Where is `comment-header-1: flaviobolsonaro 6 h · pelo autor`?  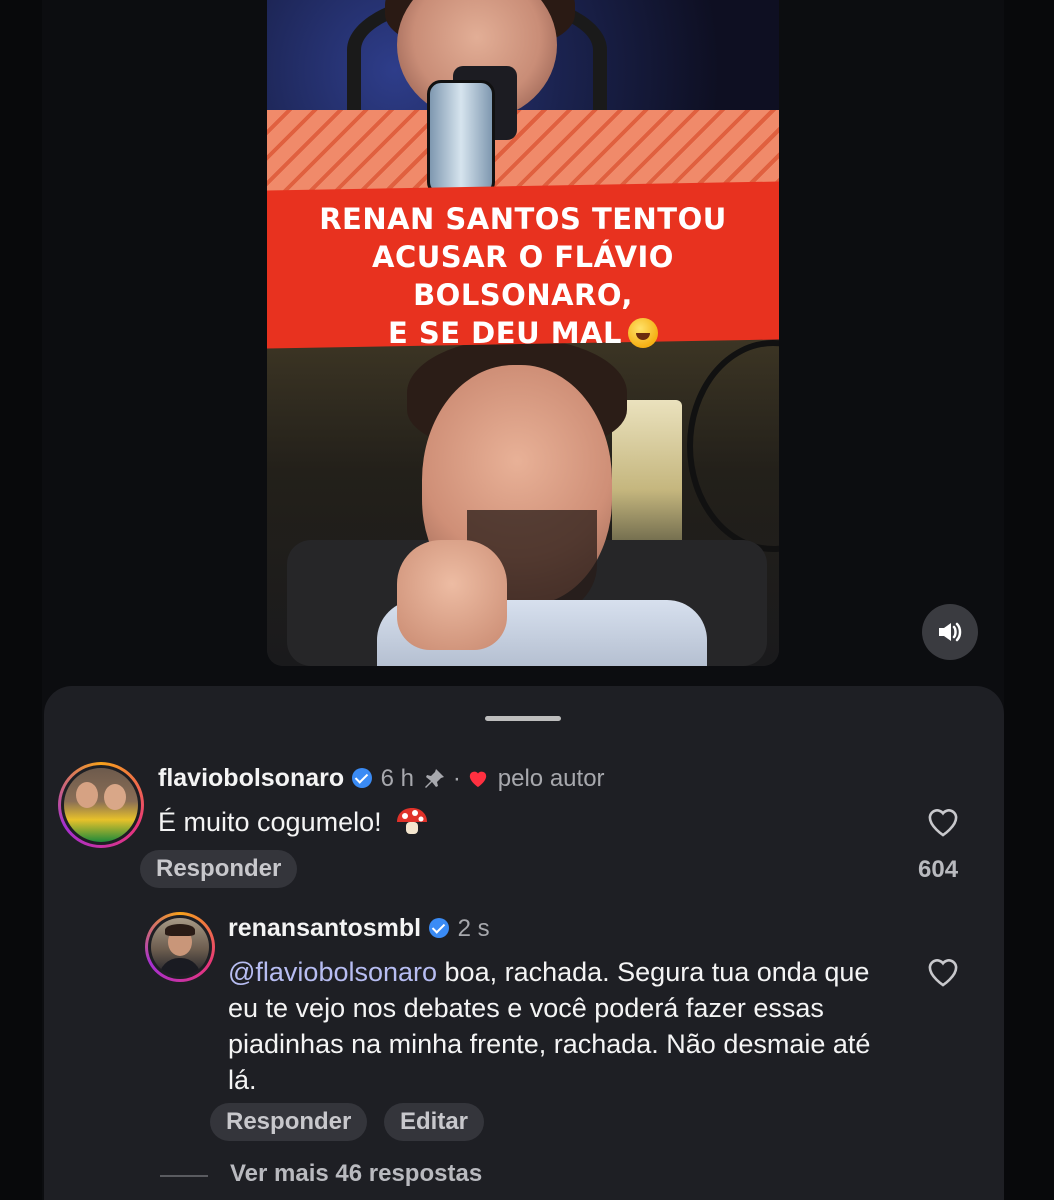 comment-header-1: flaviobolsonaro 6 h · pelo autor is located at coordinates (381, 778).